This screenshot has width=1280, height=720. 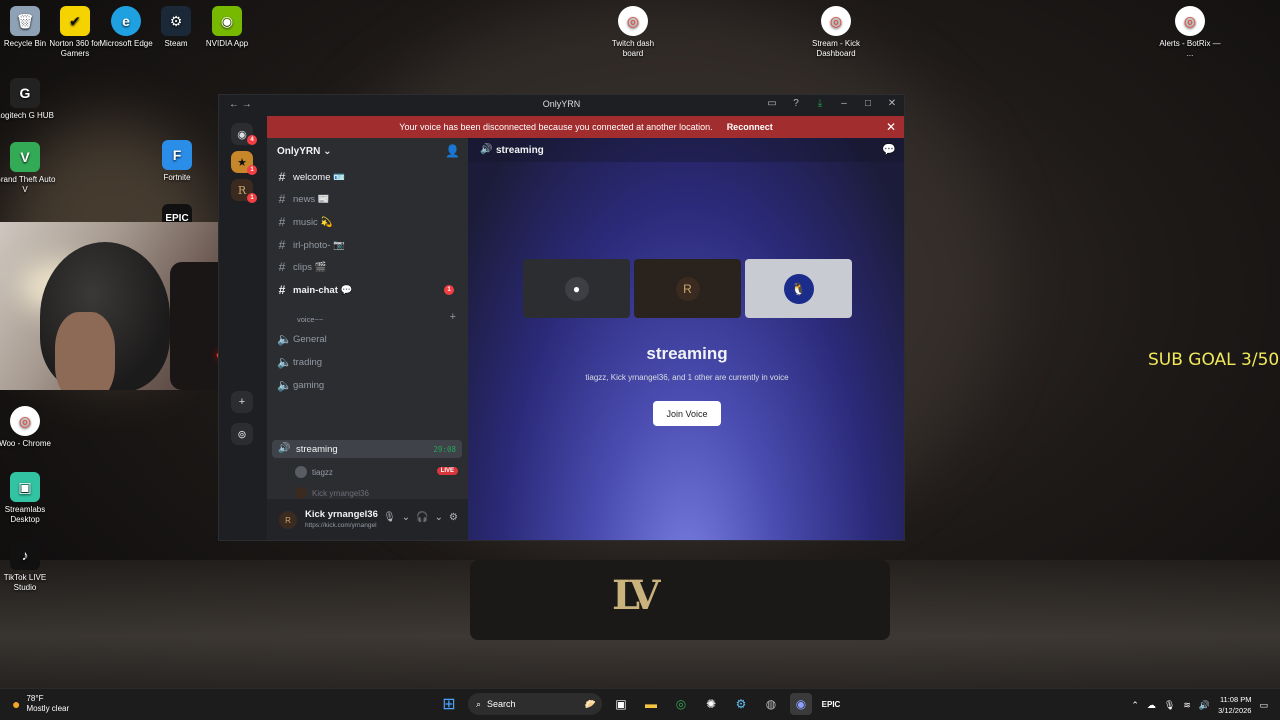 I want to click on inbox-icon: ▭, so click(x=772, y=103).